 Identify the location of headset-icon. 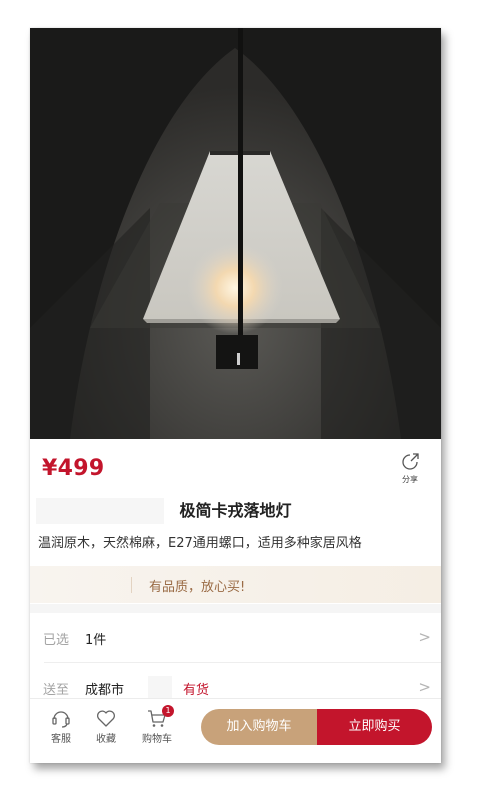
(61, 719).